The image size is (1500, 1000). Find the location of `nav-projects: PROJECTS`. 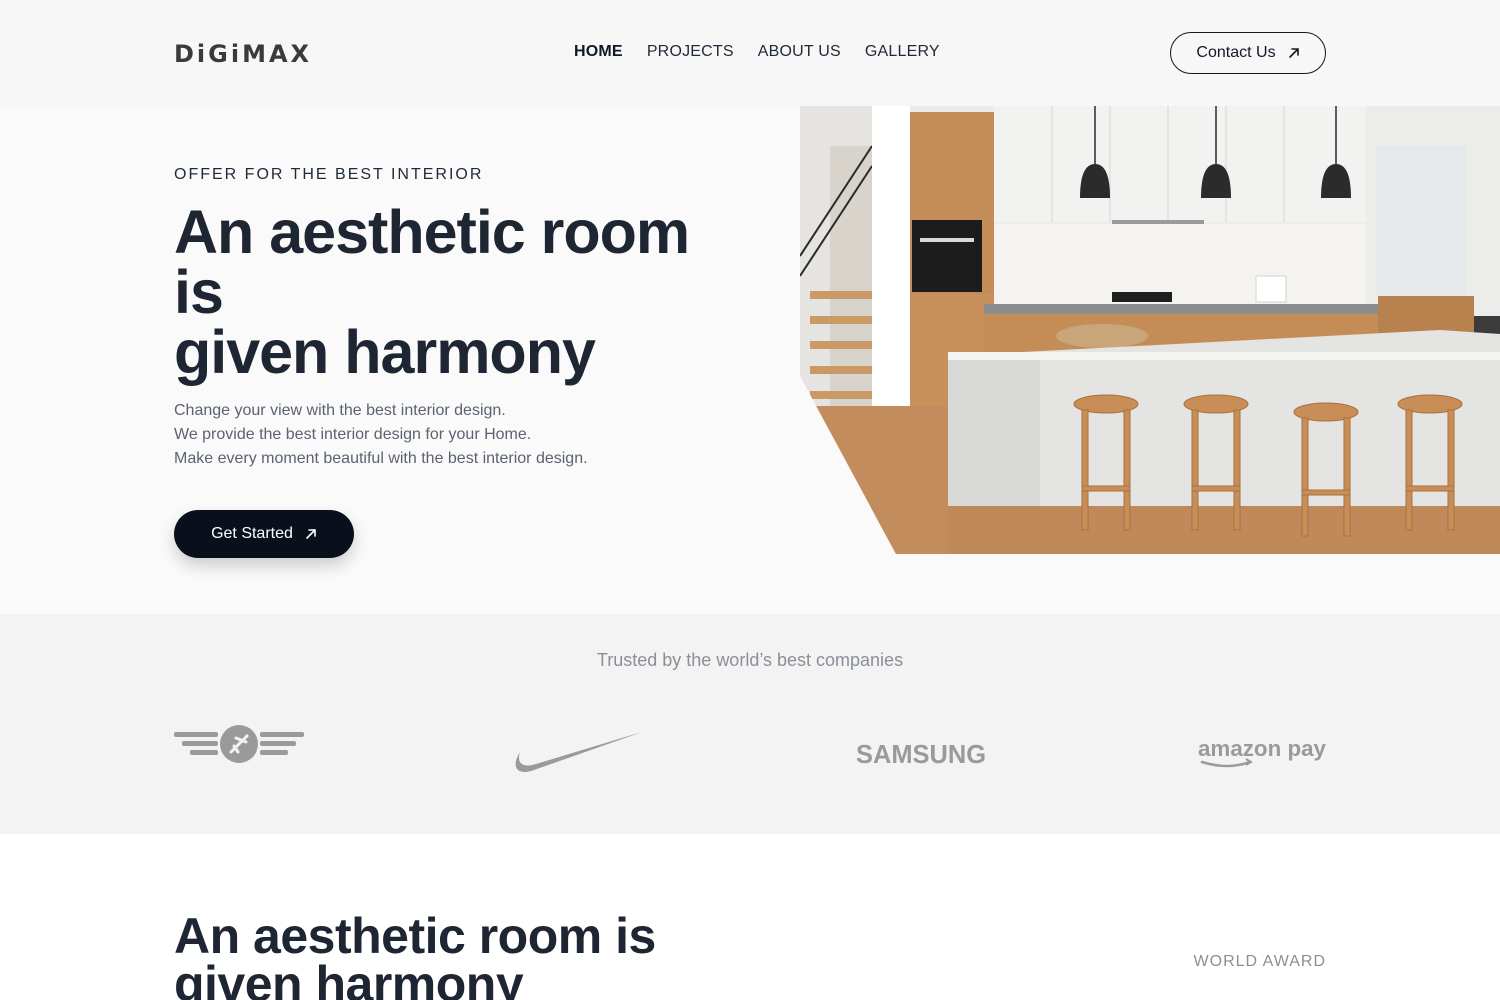

nav-projects: PROJECTS is located at coordinates (690, 52).